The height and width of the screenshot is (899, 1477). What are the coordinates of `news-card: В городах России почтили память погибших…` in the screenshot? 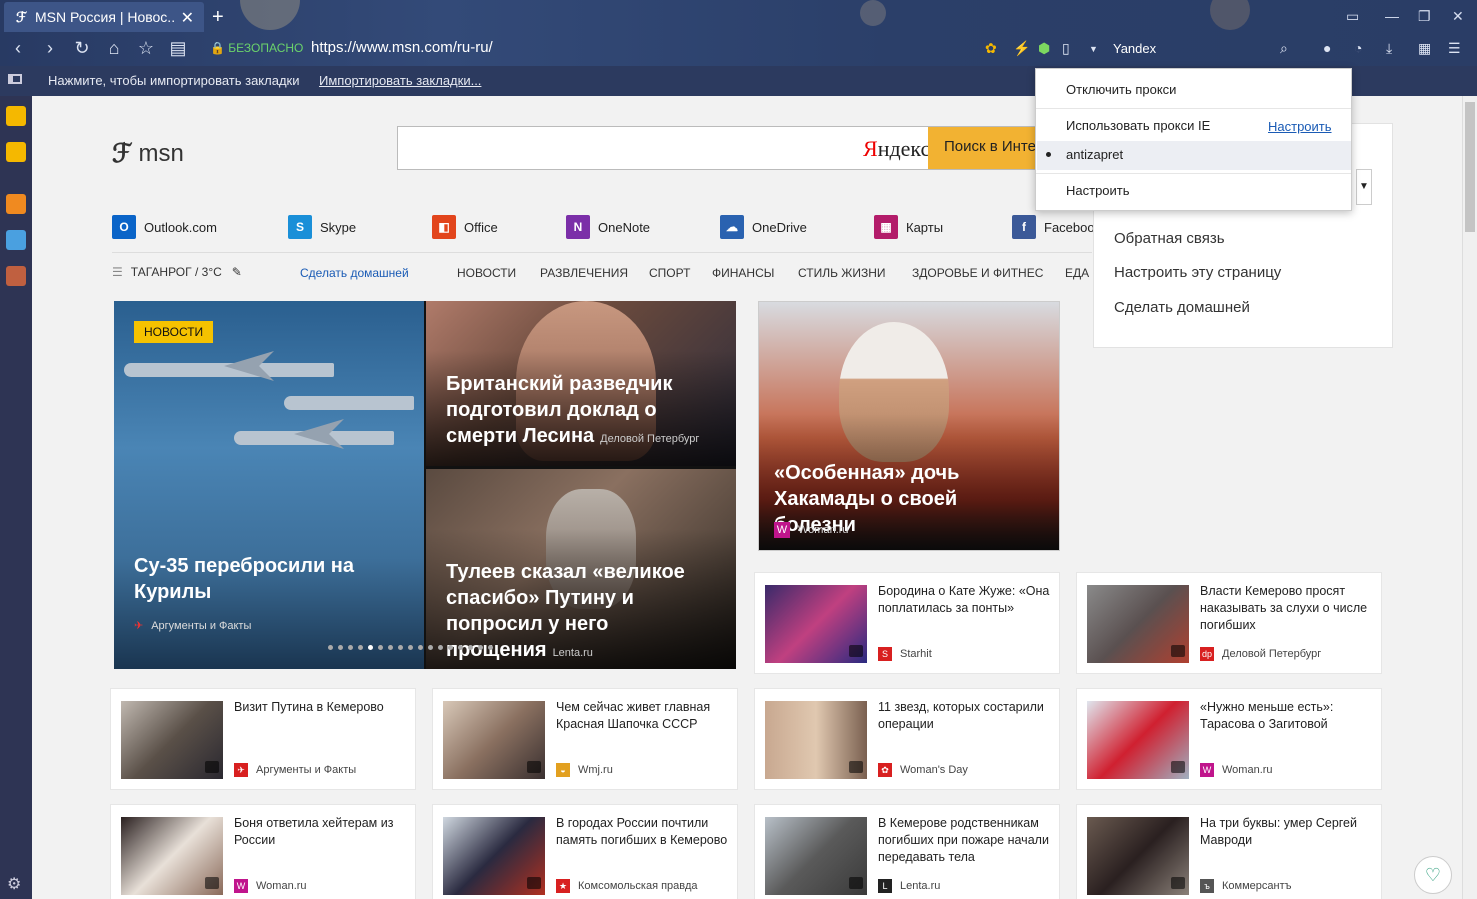 It's located at (585, 851).